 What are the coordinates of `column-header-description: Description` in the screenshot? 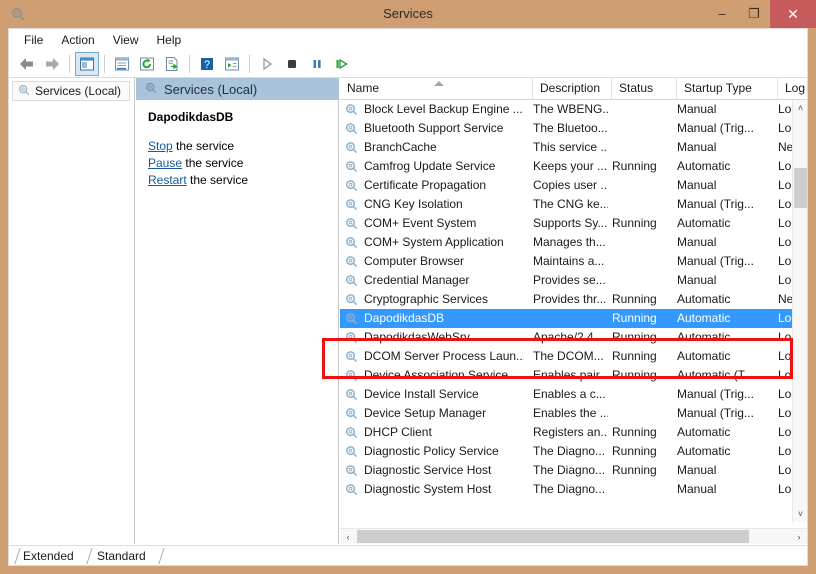 It's located at (572, 88).